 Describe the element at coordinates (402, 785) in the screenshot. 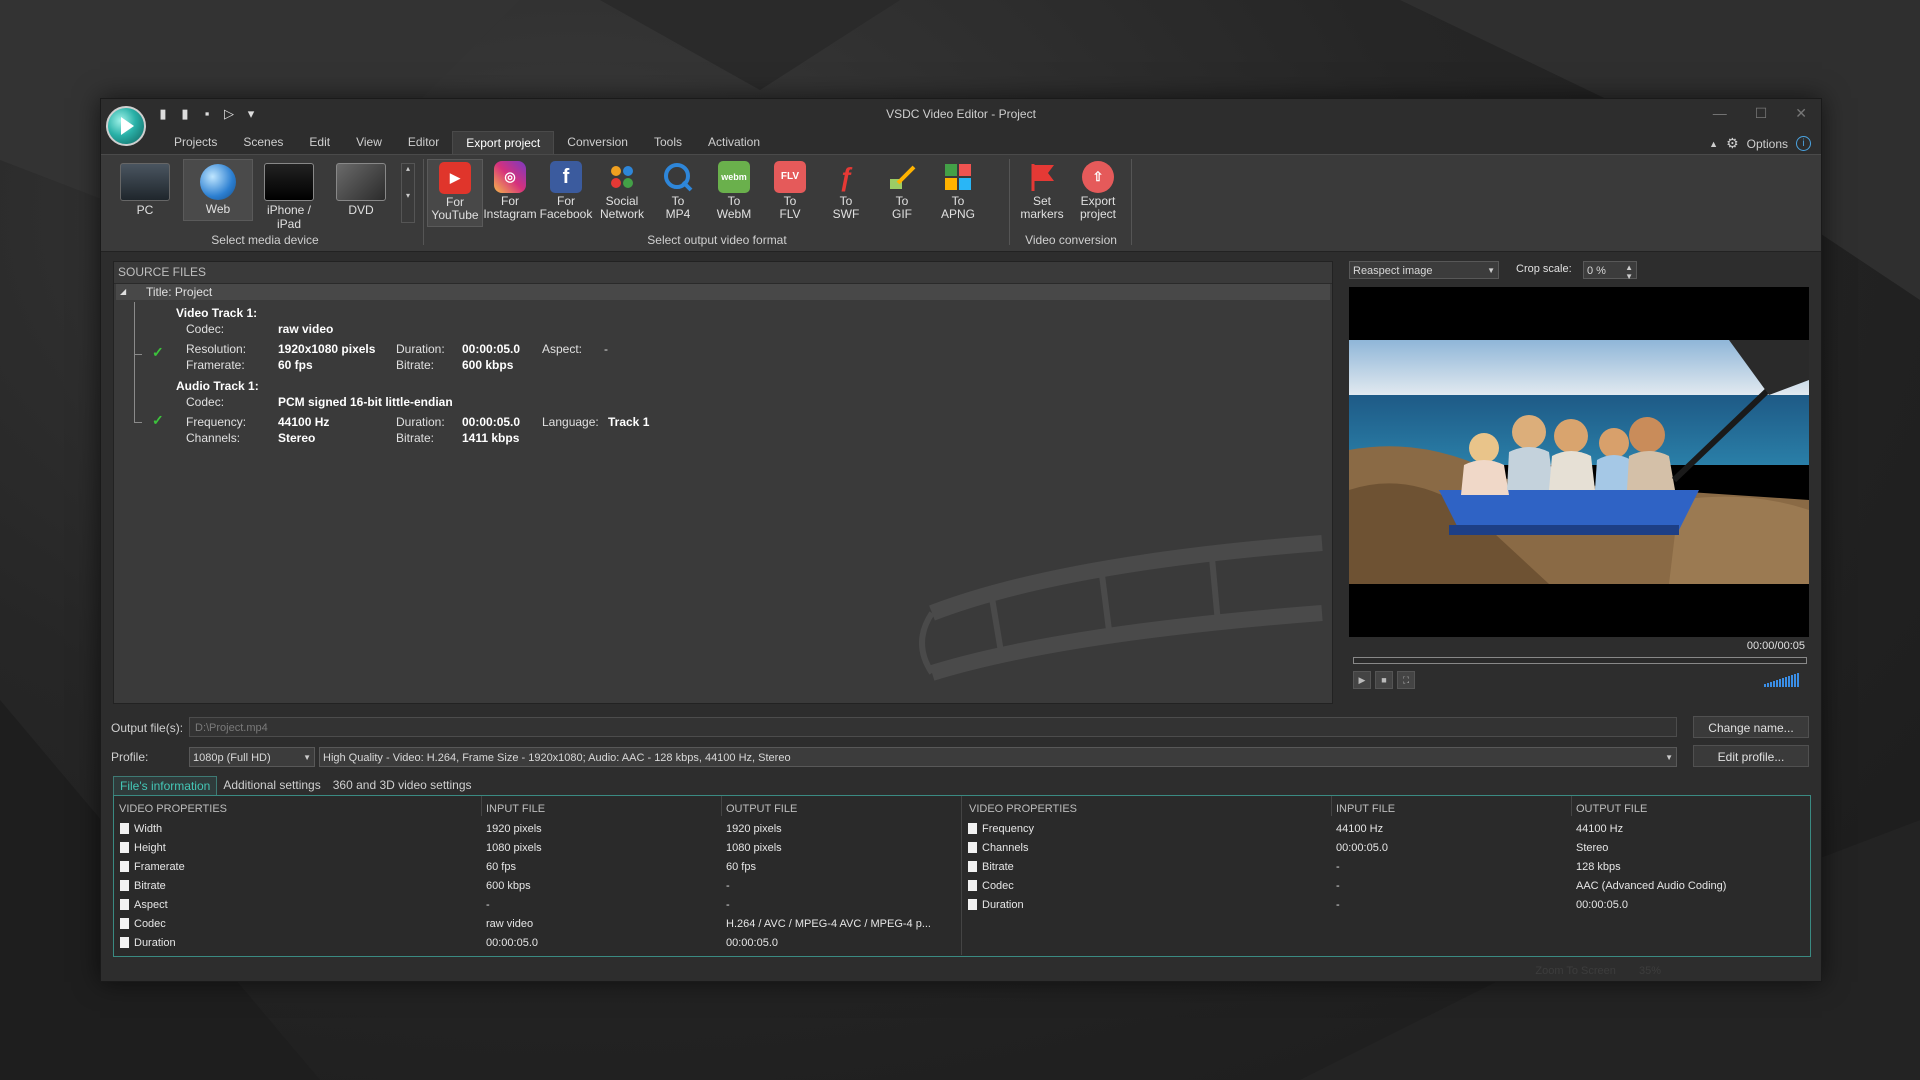

I see `tab-360-3d-settings: 360 and 3D video settings` at that location.